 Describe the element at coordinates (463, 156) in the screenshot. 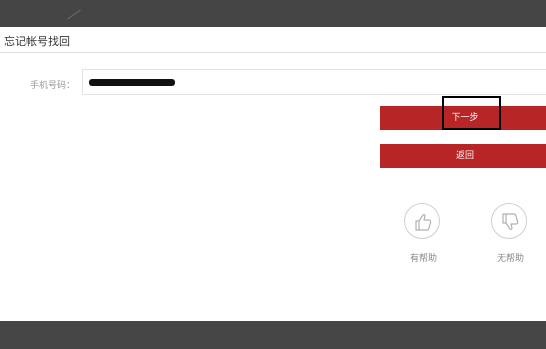

I see `back-button: 返回` at that location.